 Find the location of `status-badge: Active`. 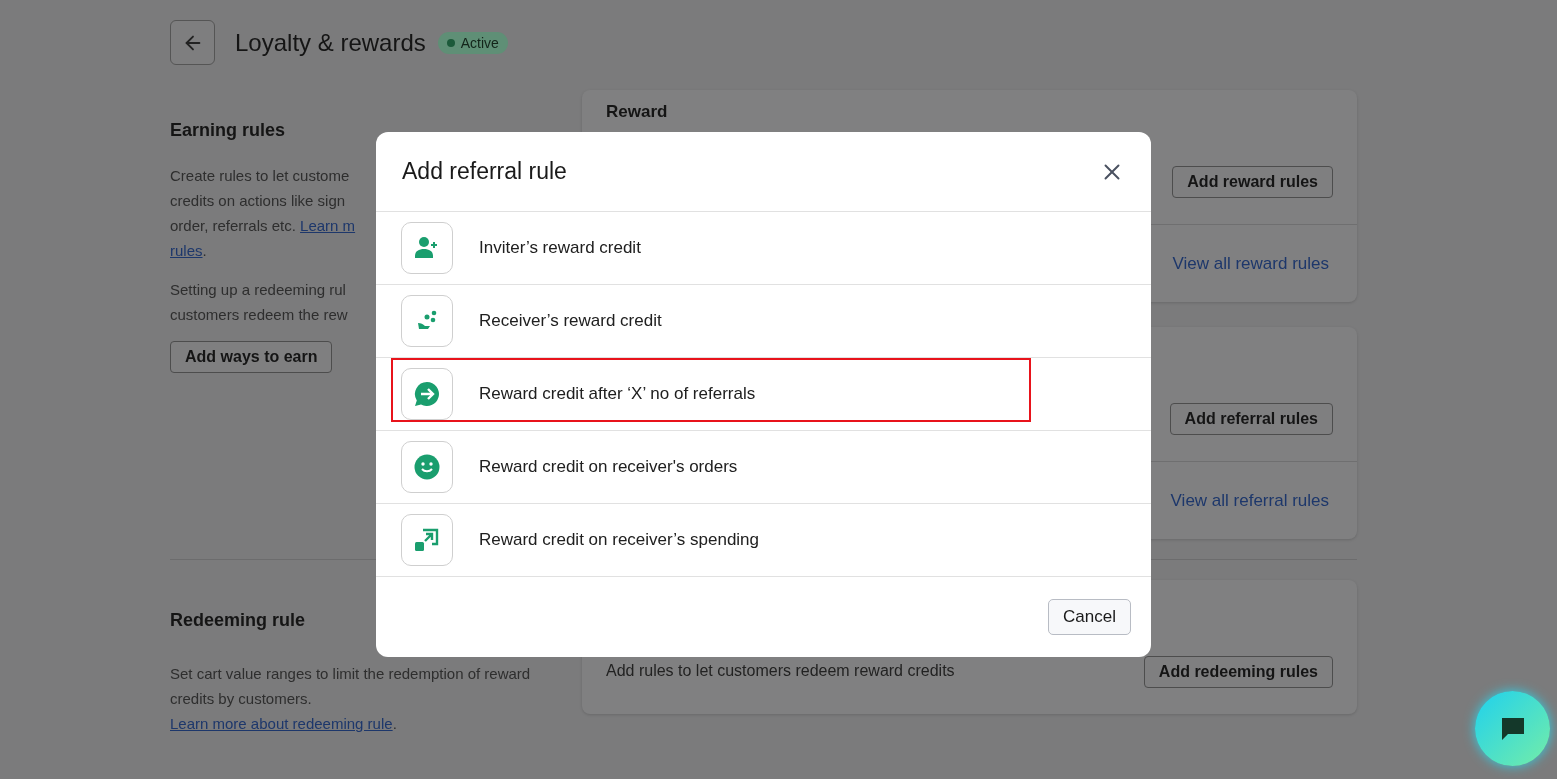

status-badge: Active is located at coordinates (472, 42).